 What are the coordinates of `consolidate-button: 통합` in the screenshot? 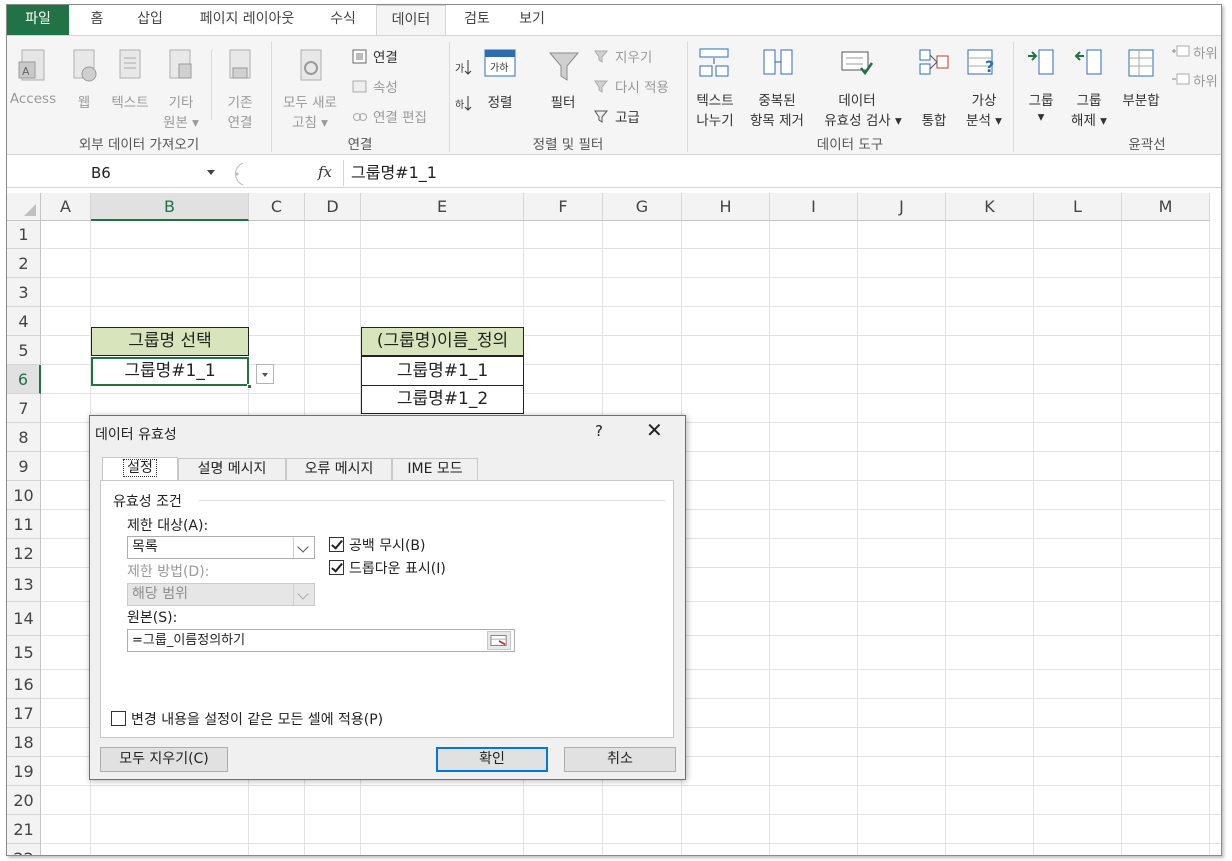 It's located at (934, 119).